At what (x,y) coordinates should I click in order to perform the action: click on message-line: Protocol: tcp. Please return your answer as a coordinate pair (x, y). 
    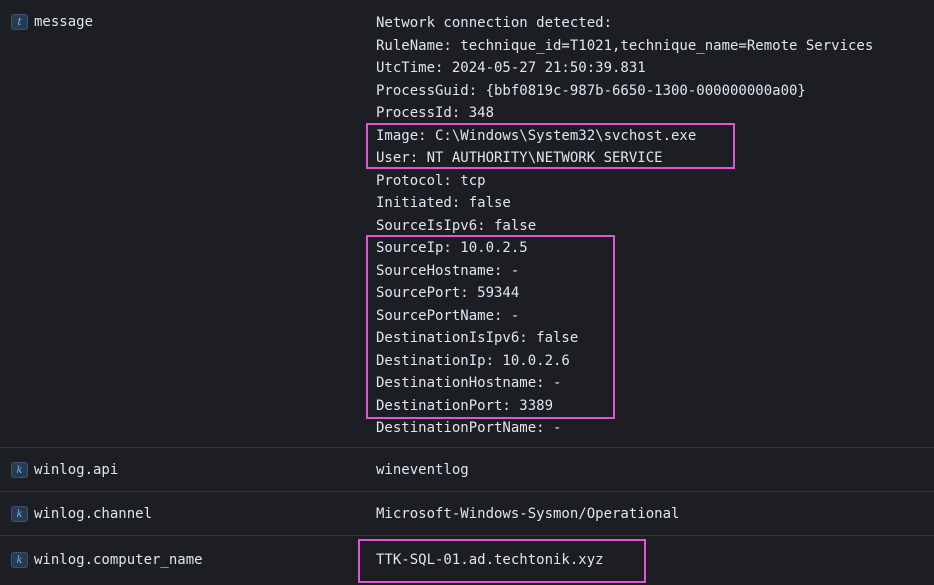
    Looking at the image, I should click on (431, 180).